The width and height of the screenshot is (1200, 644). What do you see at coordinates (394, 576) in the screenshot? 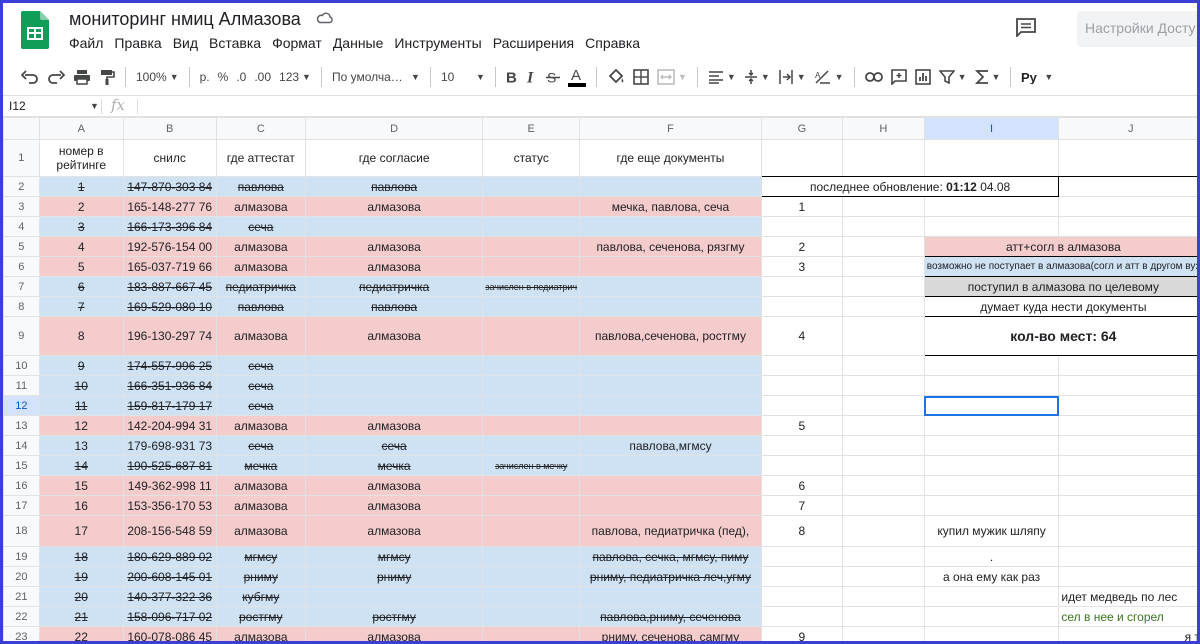
I see `cell-consent: рниму` at bounding box center [394, 576].